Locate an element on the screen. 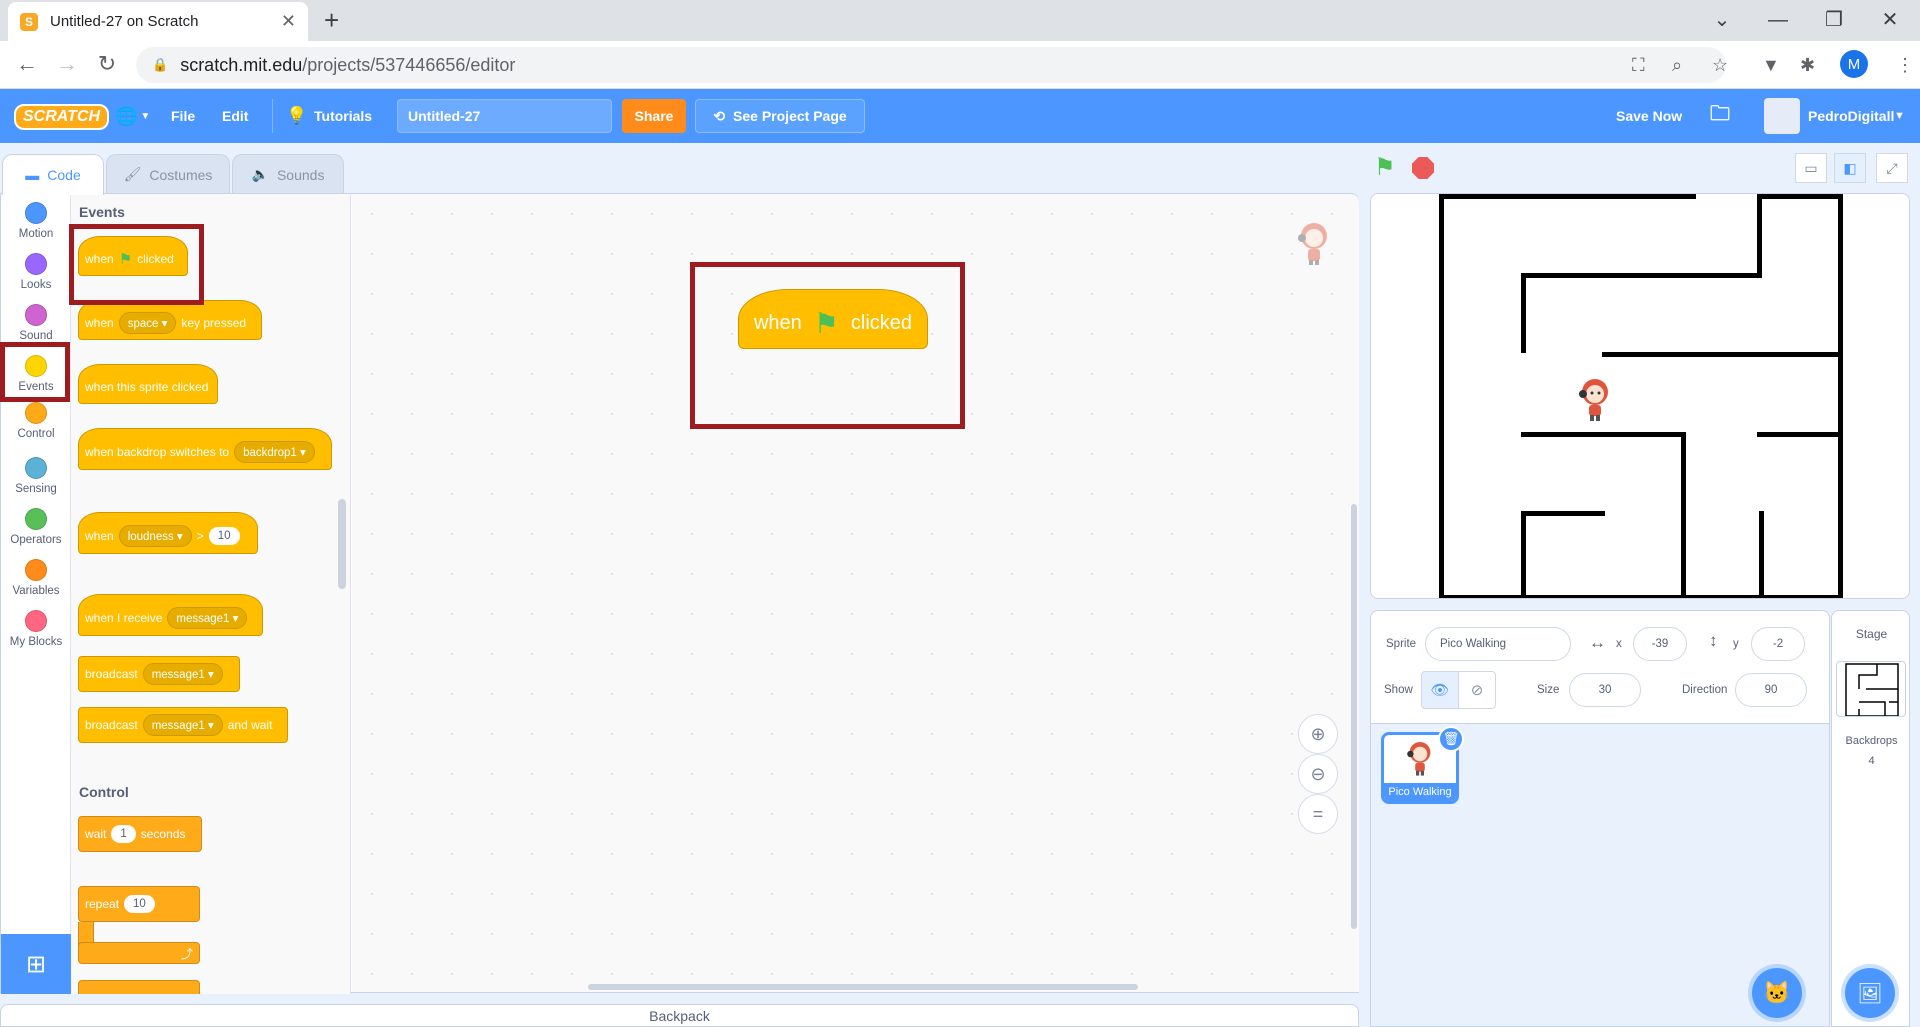  x-position-input: -39 is located at coordinates (1660, 644).